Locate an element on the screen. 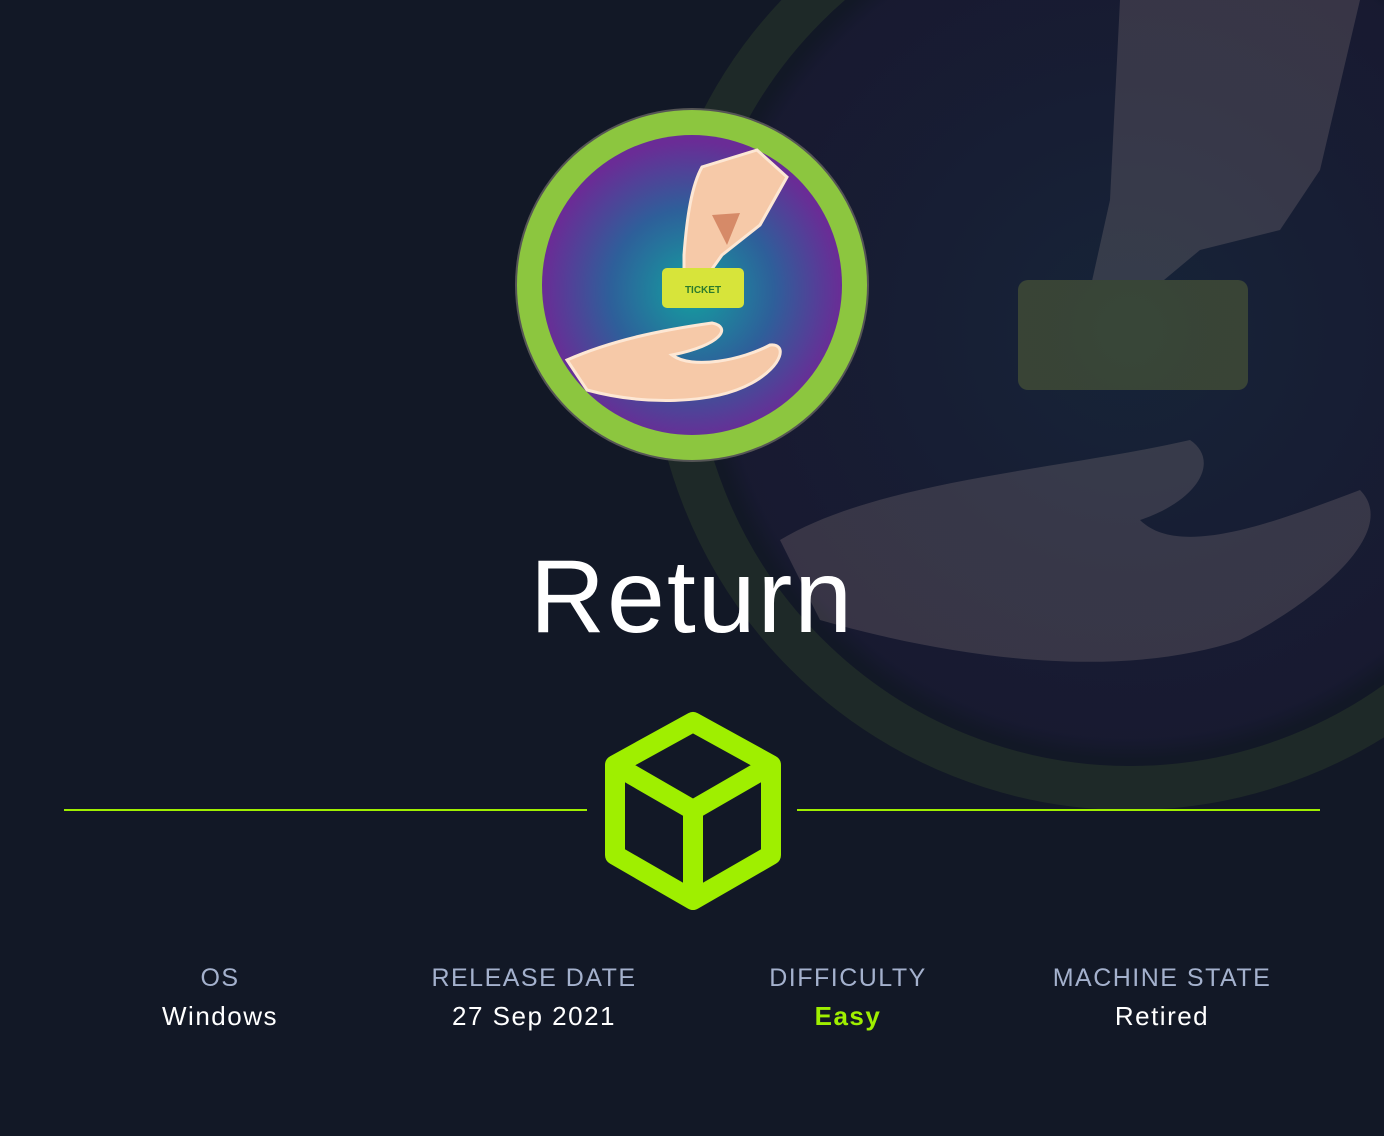 Image resolution: width=1384 pixels, height=1136 pixels. release-date-value: 27 Sep 2021 is located at coordinates (534, 1016).